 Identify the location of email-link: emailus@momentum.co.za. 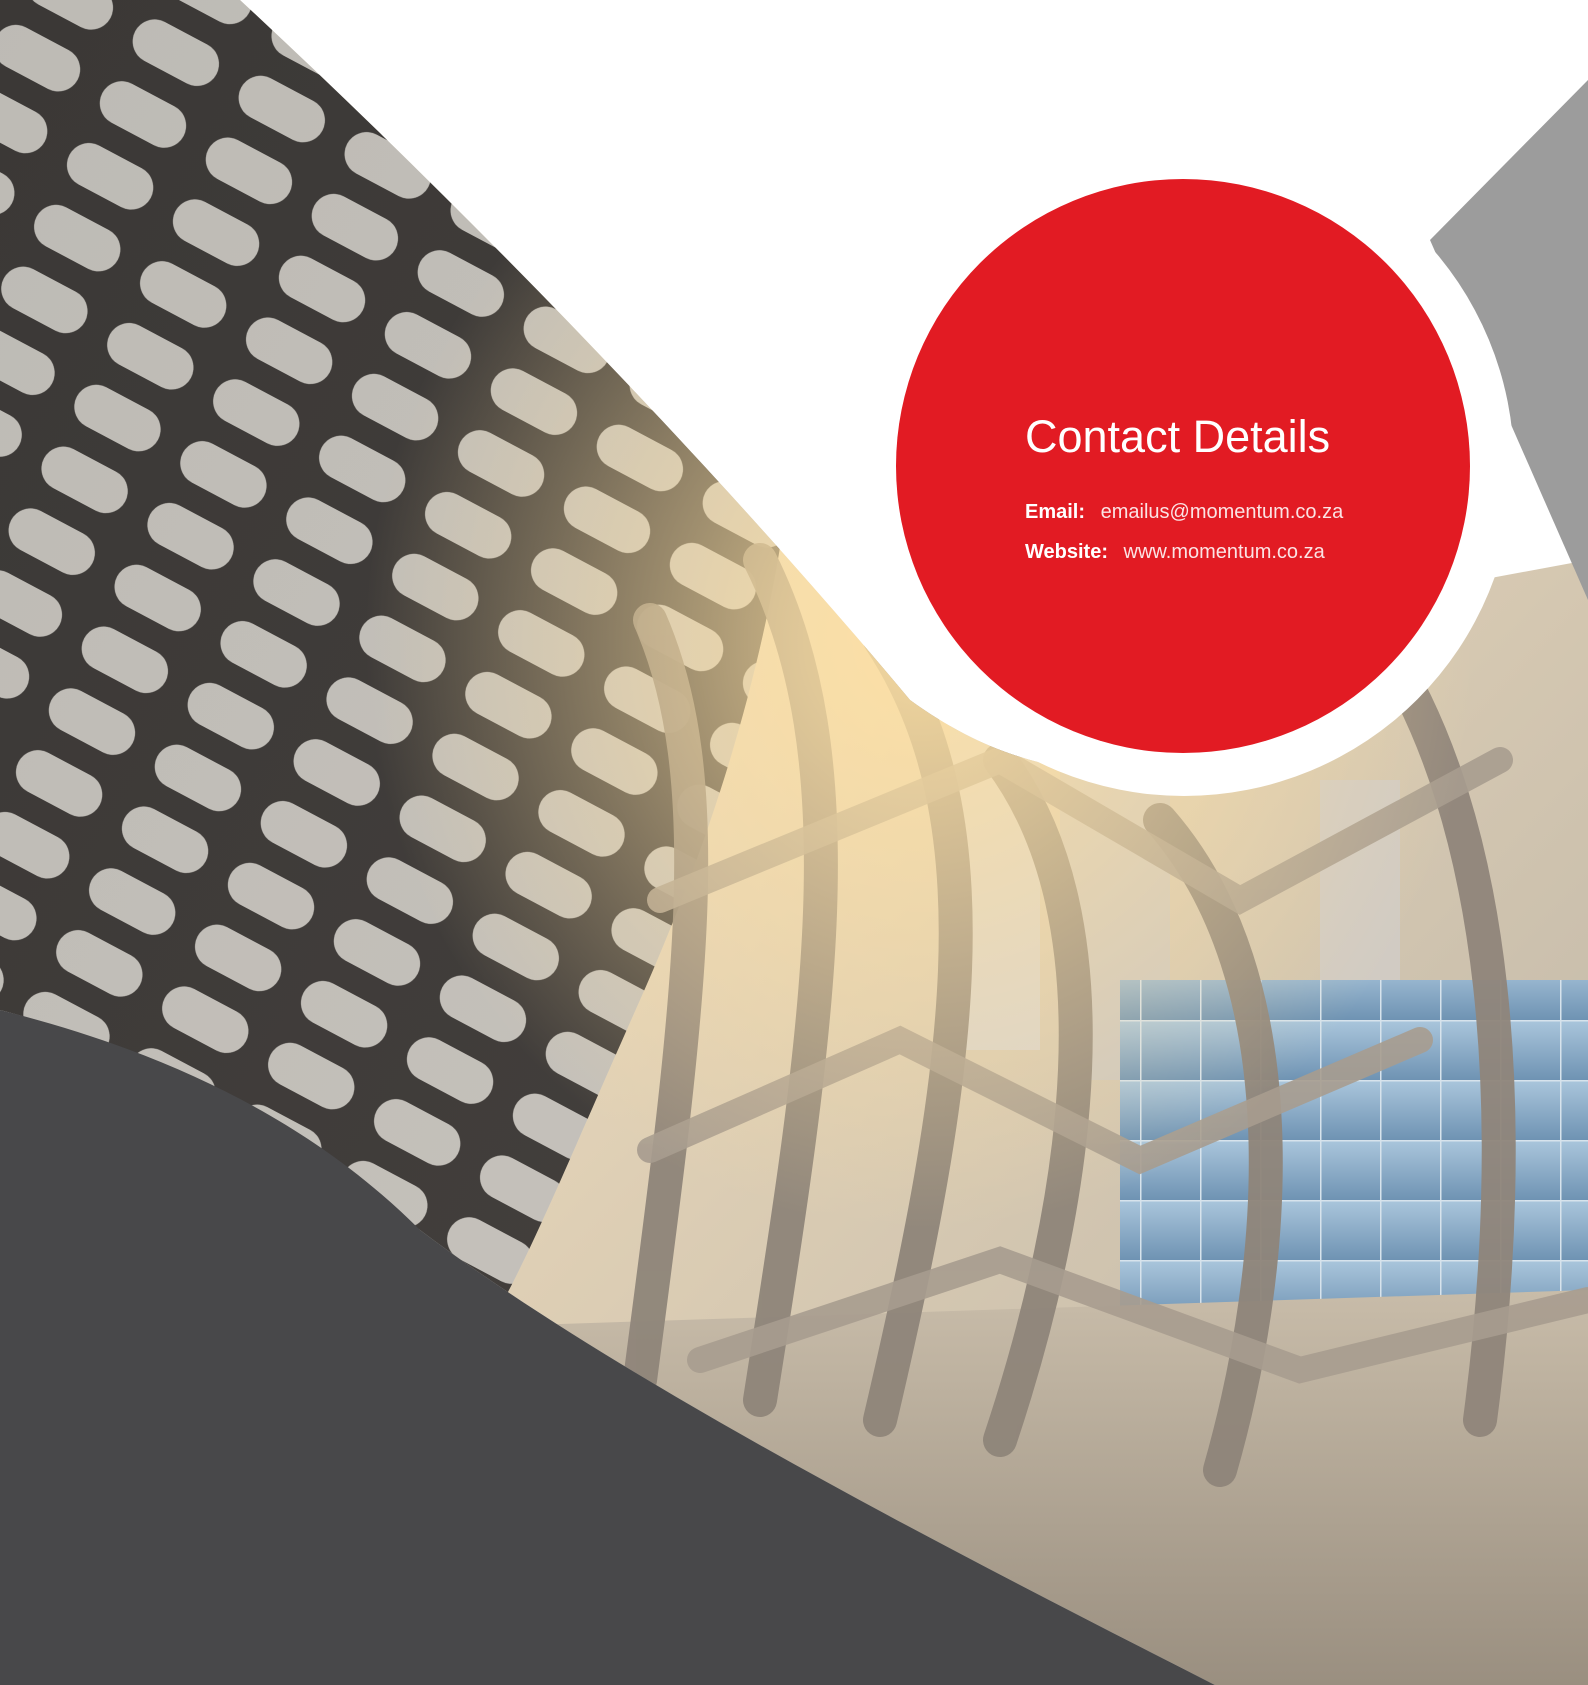
(1222, 512).